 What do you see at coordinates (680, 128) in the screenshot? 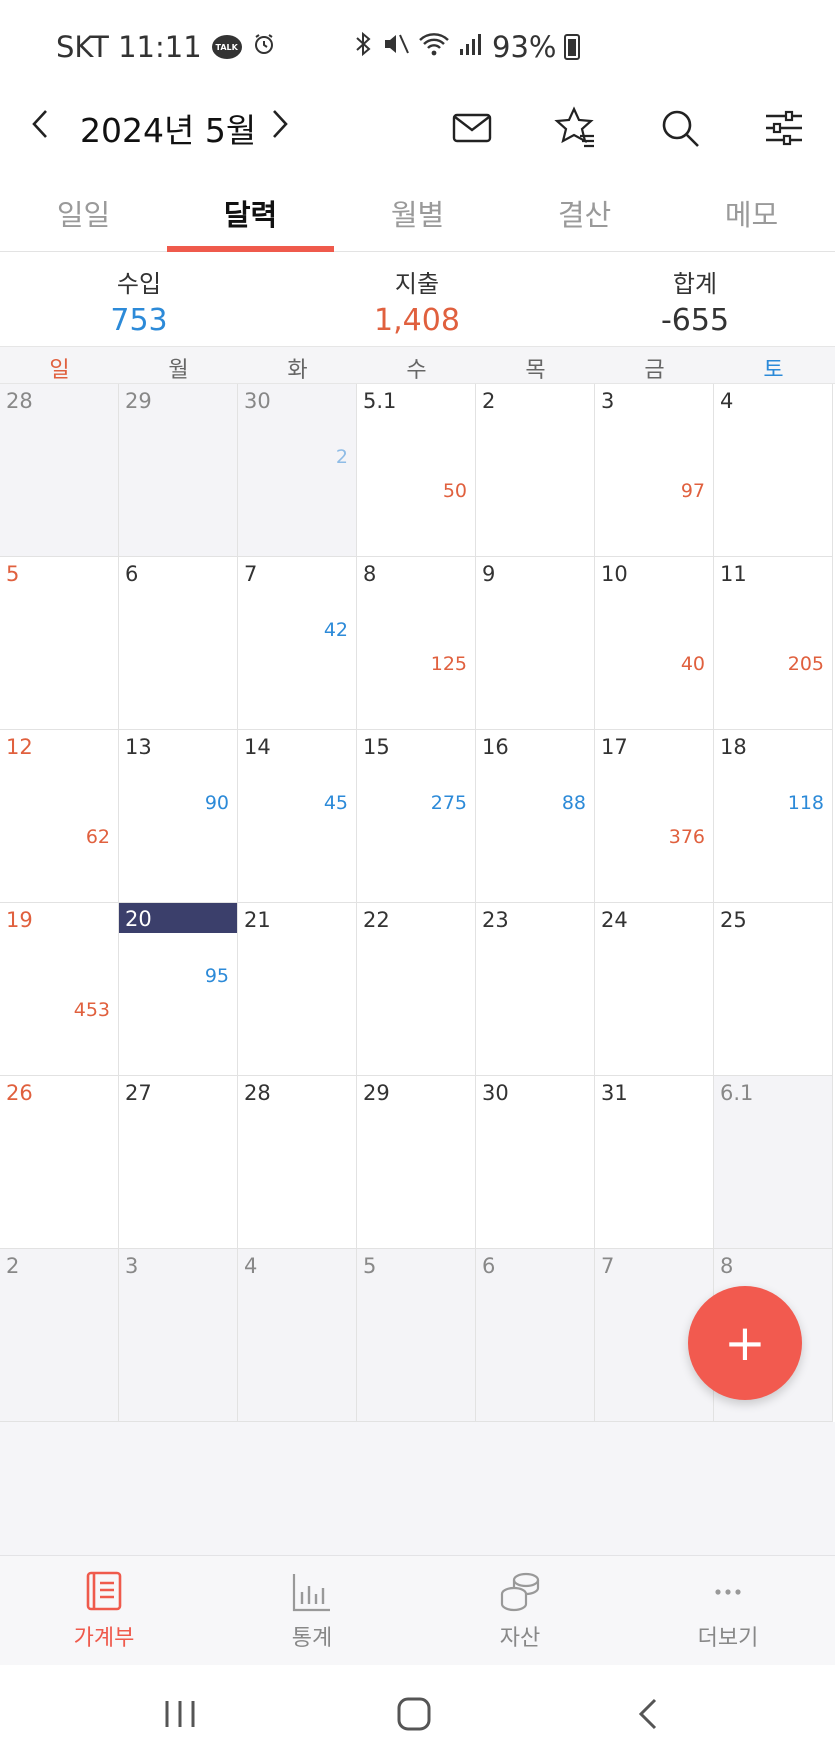
I see `search-button` at bounding box center [680, 128].